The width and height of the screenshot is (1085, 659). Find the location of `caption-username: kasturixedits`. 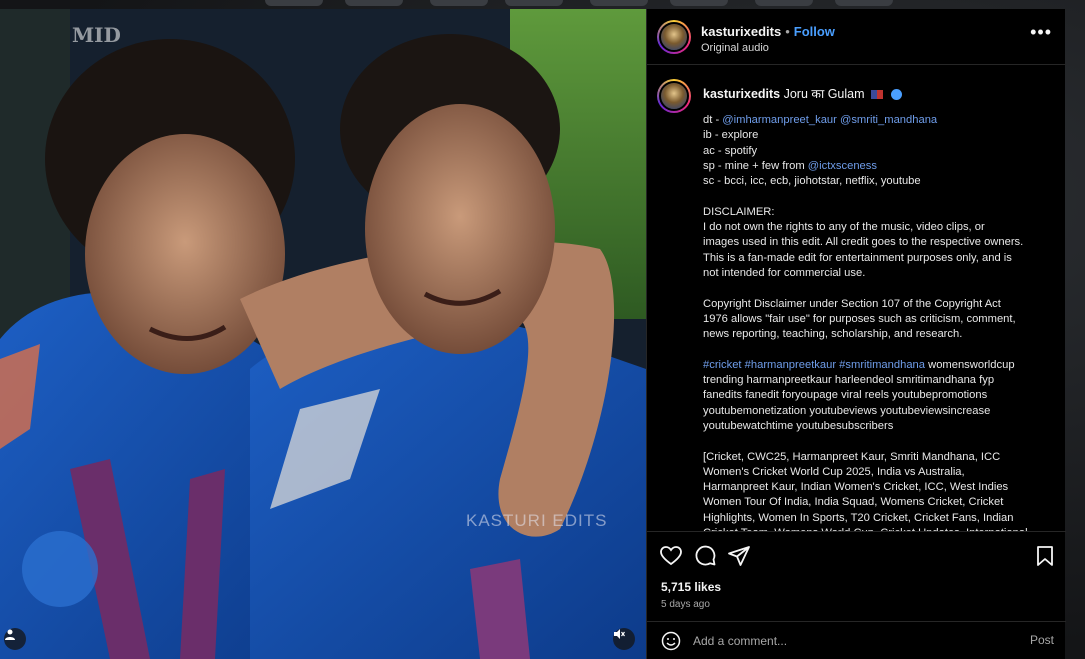

caption-username: kasturixedits is located at coordinates (741, 94).